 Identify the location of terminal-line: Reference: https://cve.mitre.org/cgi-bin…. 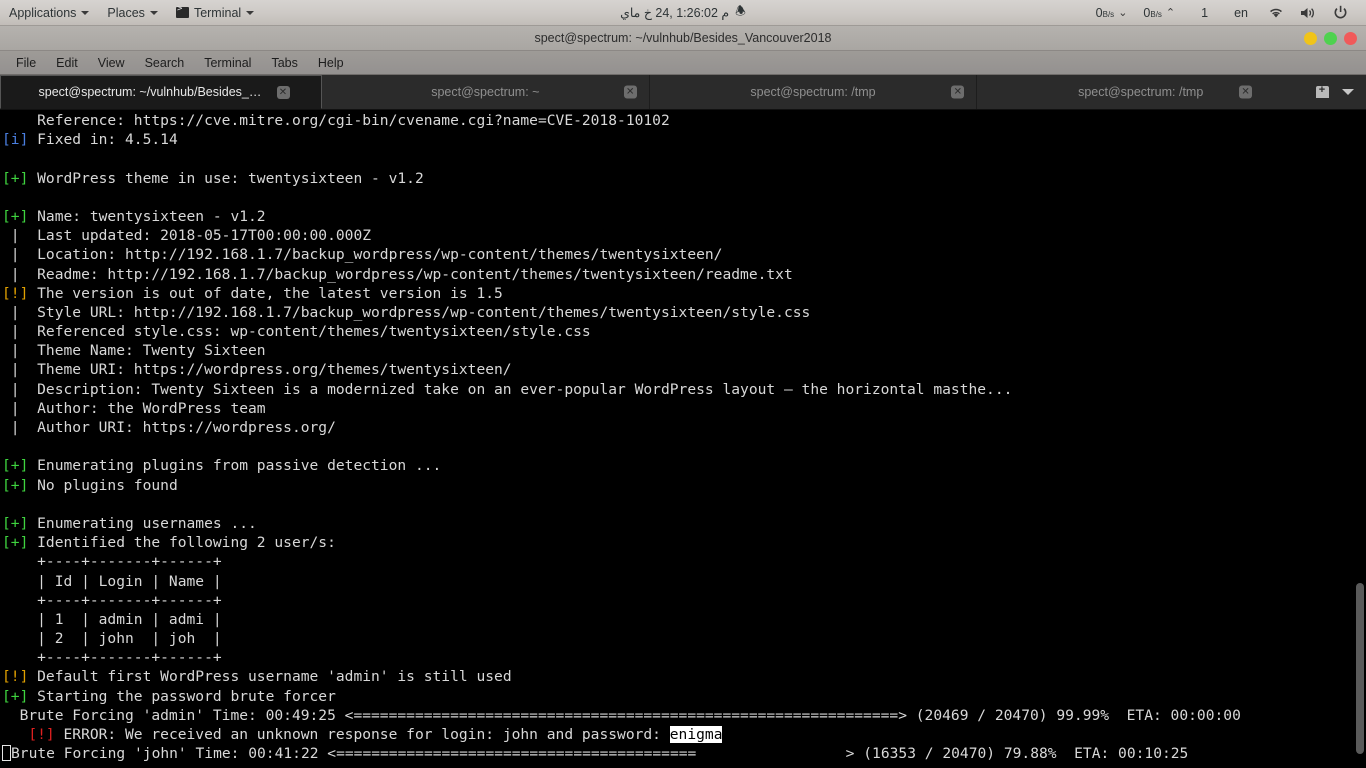
(621, 120).